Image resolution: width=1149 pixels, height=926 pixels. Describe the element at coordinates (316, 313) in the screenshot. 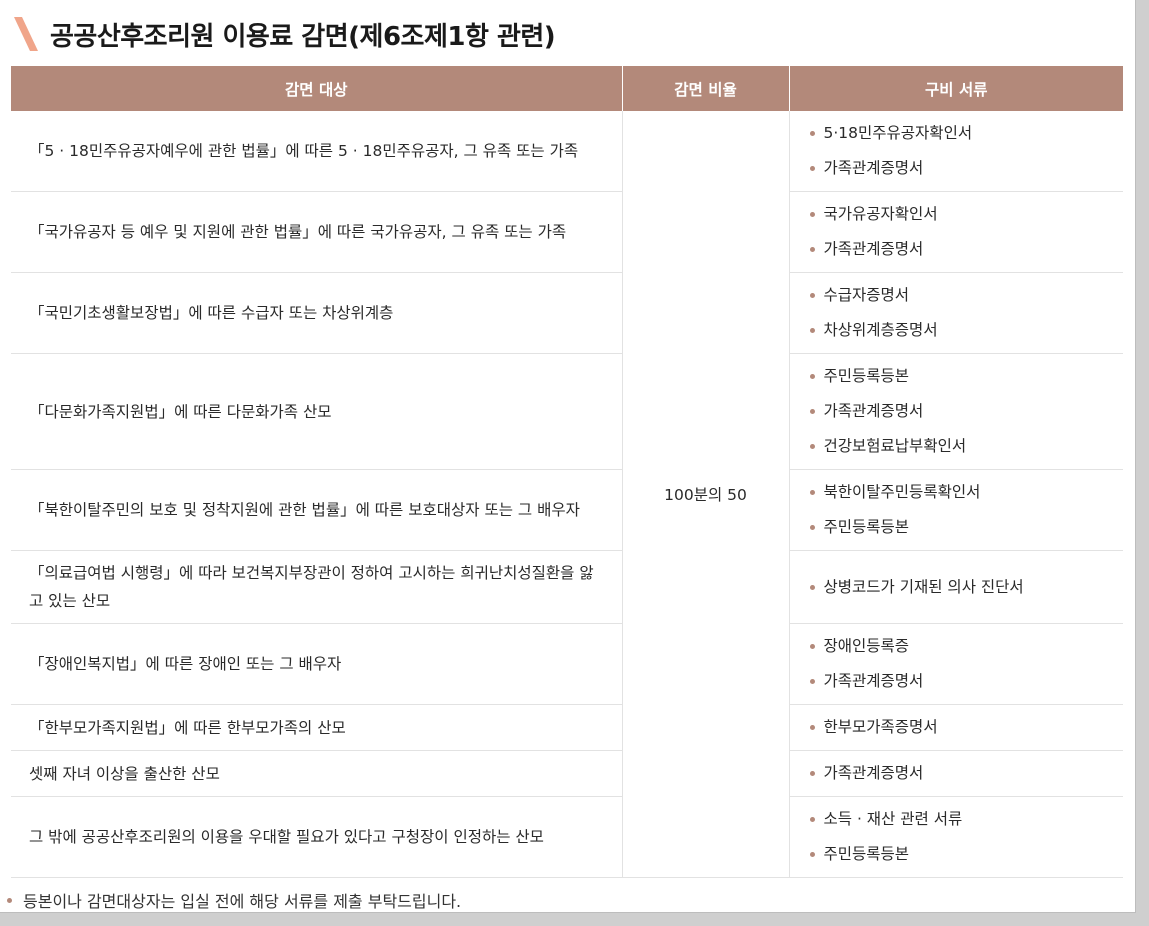

I see `reduction-target: 「국민기초생활보장법」에 따른 수급자 또는 차상위계층` at that location.